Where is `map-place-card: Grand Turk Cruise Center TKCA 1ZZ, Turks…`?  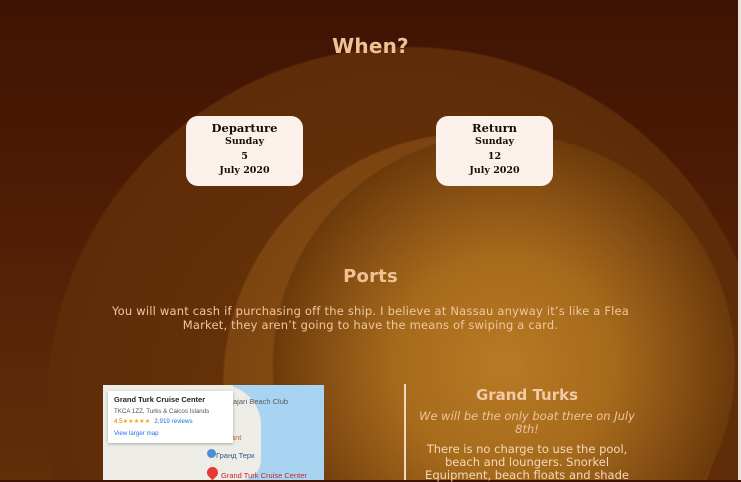
map-place-card: Grand Turk Cruise Center TKCA 1ZZ, Turks… is located at coordinates (170, 417).